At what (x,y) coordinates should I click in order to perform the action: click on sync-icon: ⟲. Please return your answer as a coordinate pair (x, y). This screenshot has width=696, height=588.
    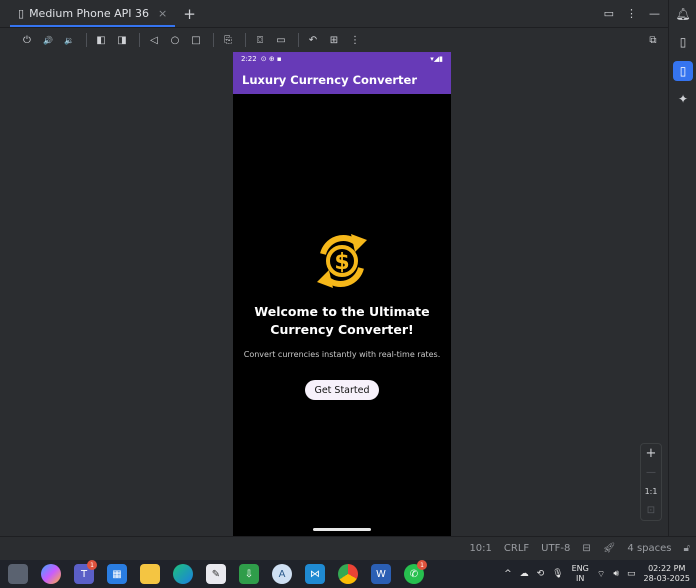
    Looking at the image, I should click on (541, 574).